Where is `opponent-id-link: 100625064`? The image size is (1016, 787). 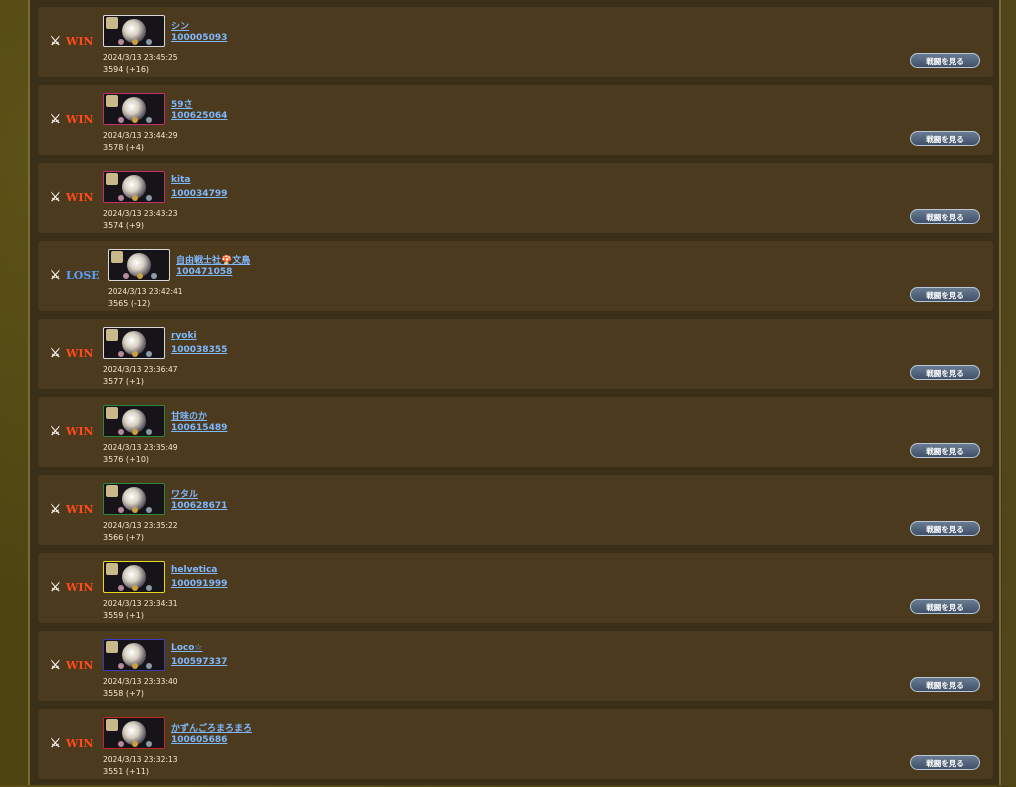 opponent-id-link: 100625064 is located at coordinates (199, 116).